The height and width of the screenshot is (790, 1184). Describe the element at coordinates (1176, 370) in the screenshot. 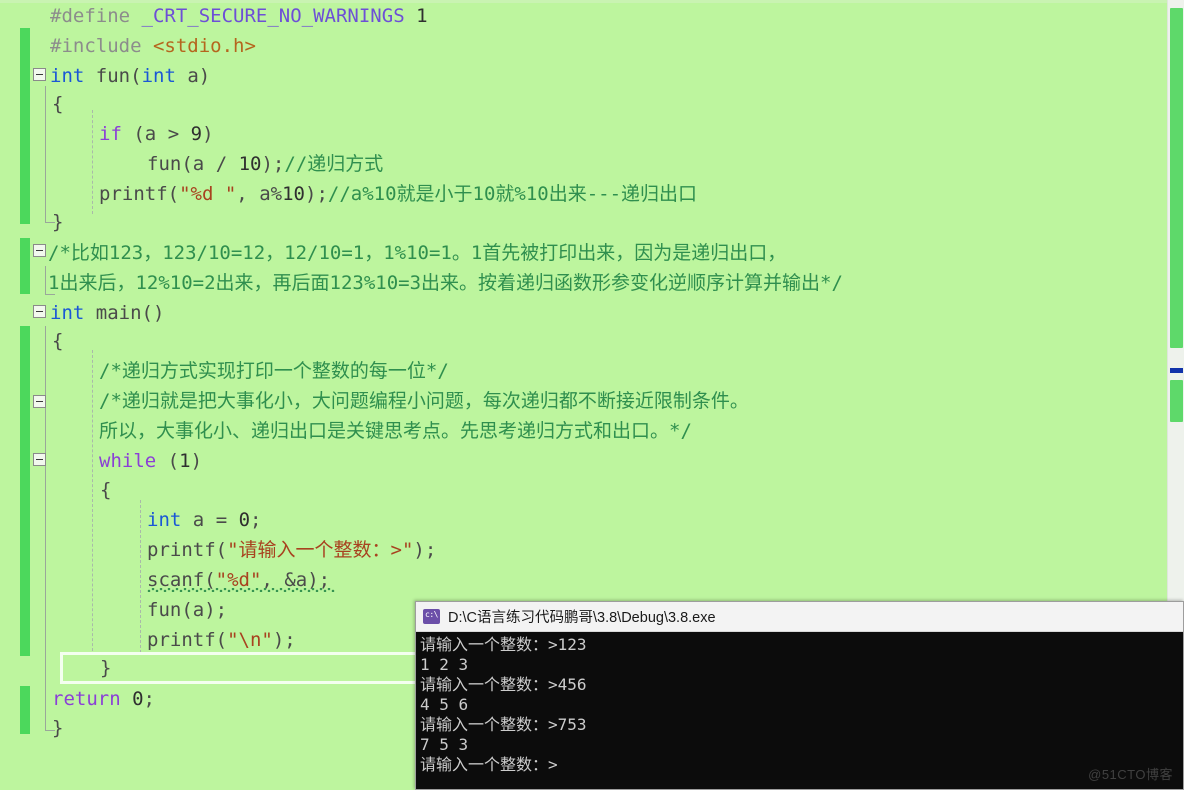

I see `caret-position-marker` at that location.